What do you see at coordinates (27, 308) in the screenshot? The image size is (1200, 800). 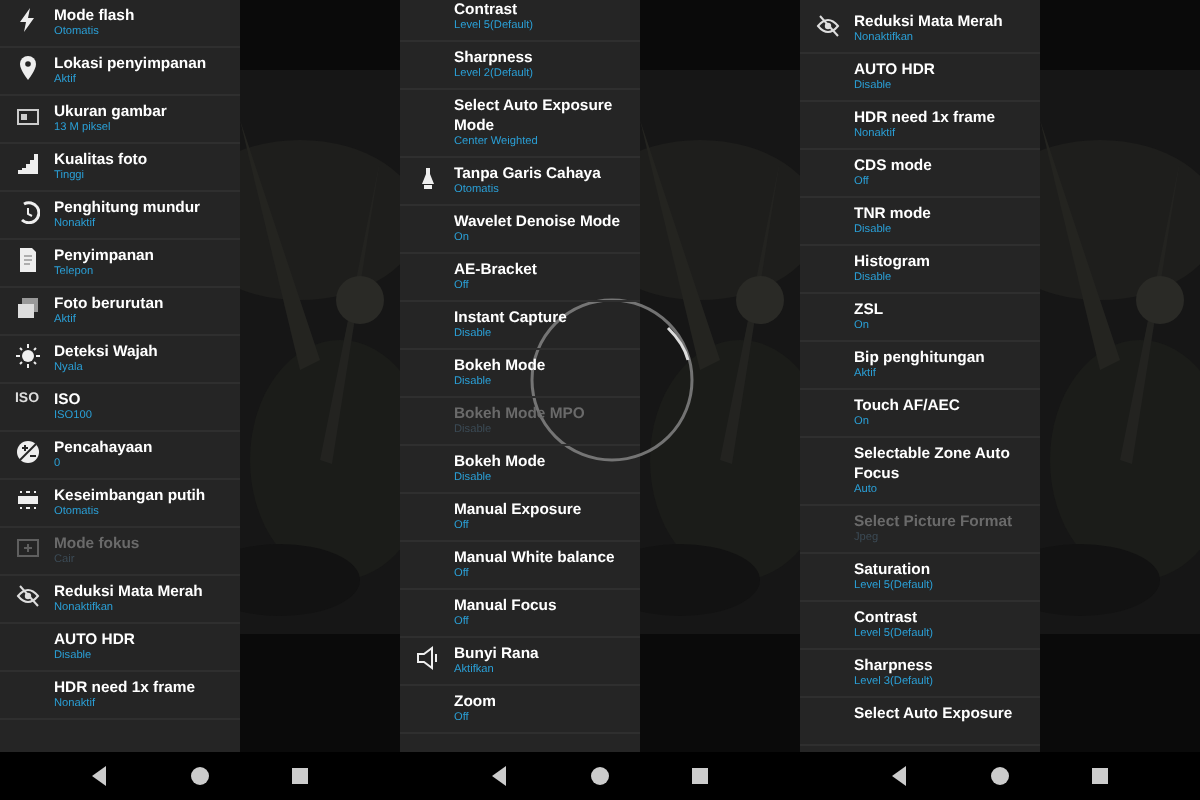 I see `photo-stack-icon` at bounding box center [27, 308].